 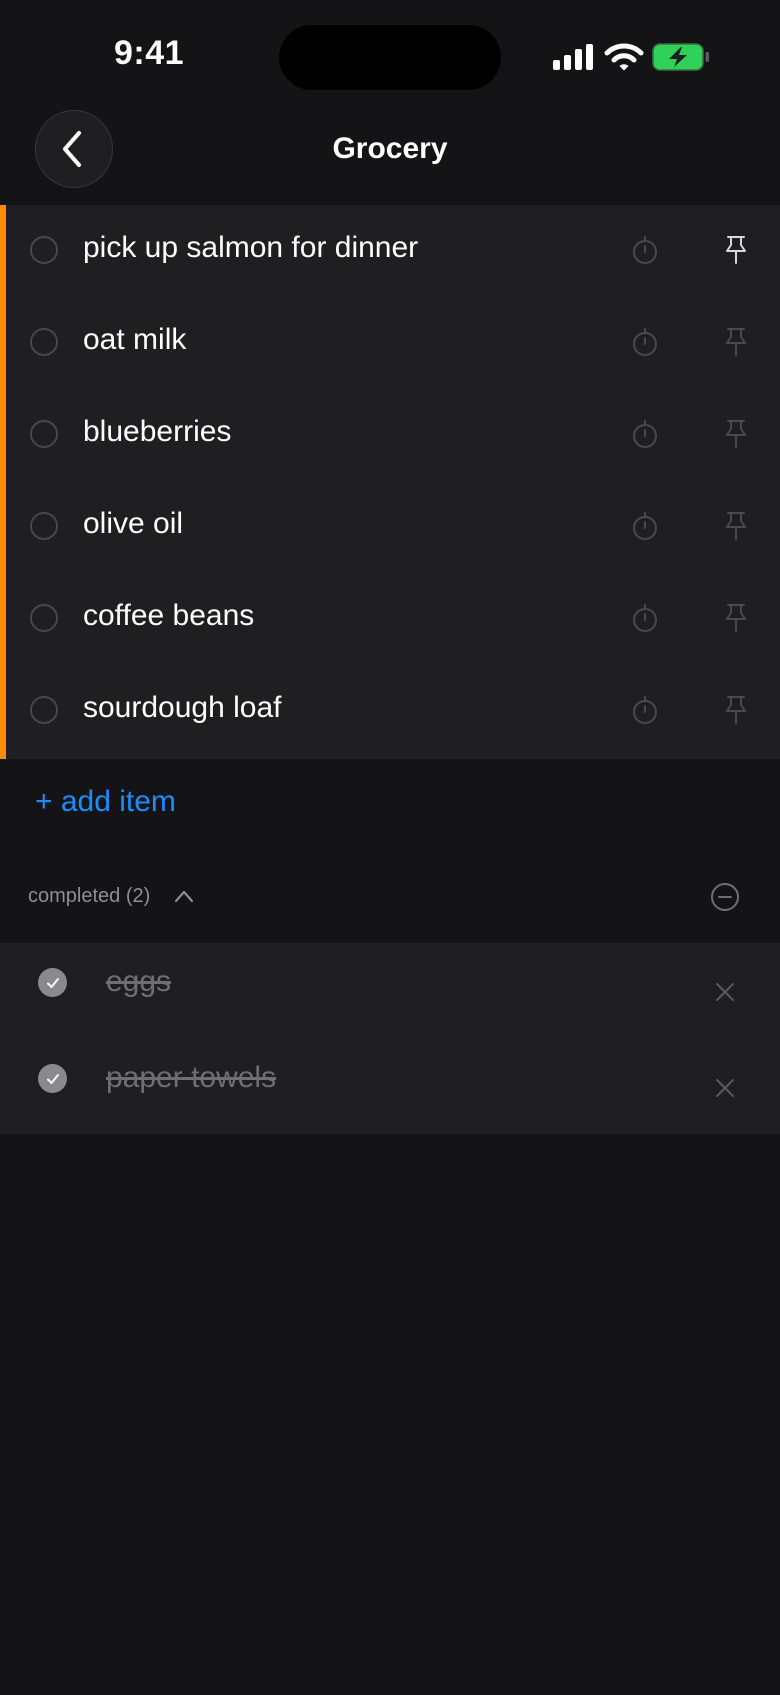 What do you see at coordinates (725, 897) in the screenshot?
I see `minus-circle-icon` at bounding box center [725, 897].